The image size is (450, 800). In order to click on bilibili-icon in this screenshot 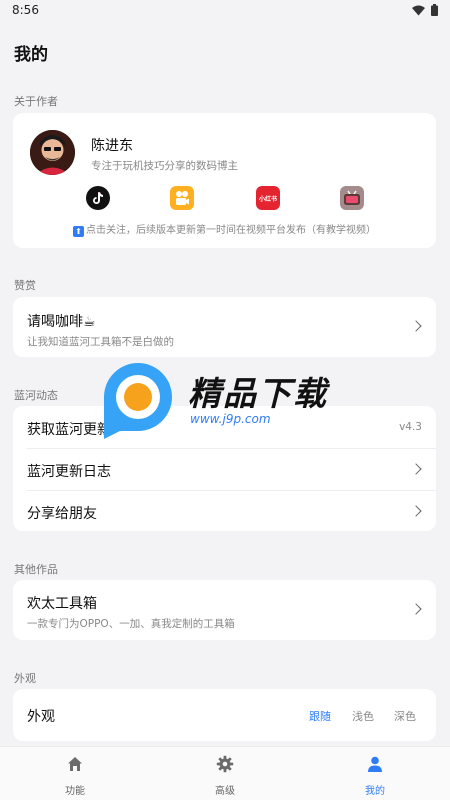, I will do `click(352, 198)`.